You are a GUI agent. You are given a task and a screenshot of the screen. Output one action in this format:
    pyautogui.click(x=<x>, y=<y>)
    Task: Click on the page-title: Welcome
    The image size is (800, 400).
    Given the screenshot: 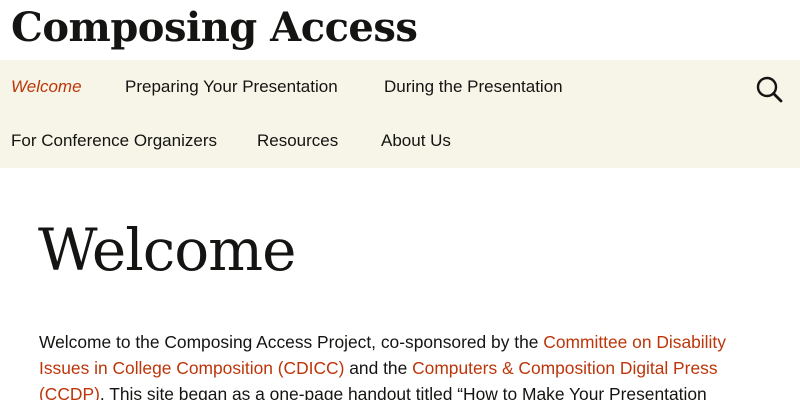 What is the action you would take?
    pyautogui.click(x=167, y=250)
    